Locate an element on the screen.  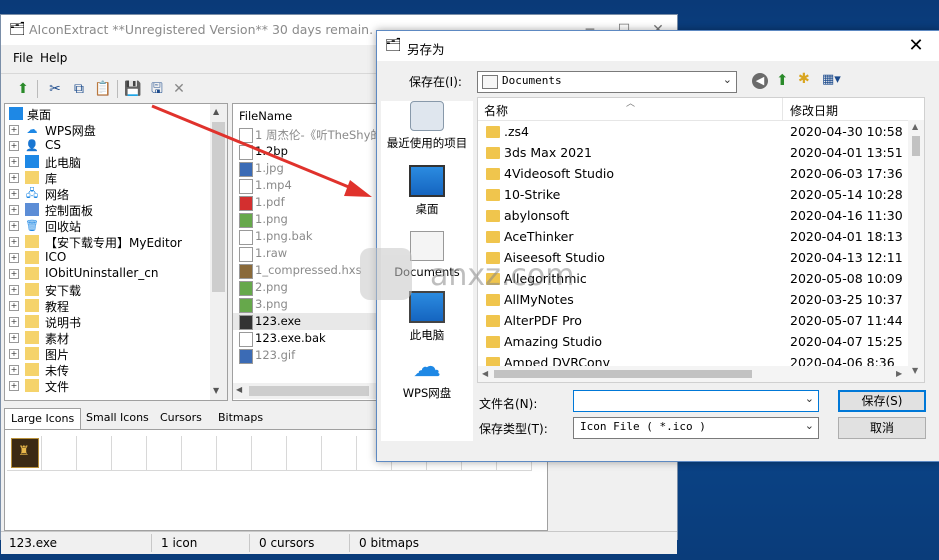
arrow-shaft is located at coordinates (254, 148).